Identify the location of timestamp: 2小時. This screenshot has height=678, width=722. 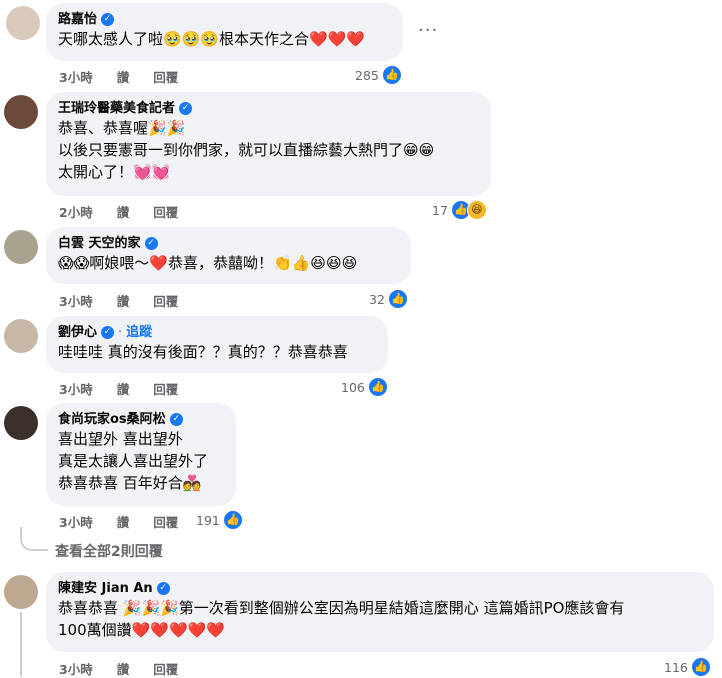
(76, 211).